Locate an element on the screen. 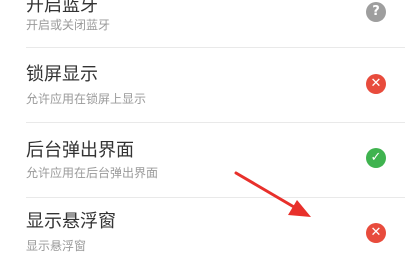 Image resolution: width=405 pixels, height=270 pixels. setting-subtitle: 开启或关闭蓝牙 is located at coordinates (68, 25).